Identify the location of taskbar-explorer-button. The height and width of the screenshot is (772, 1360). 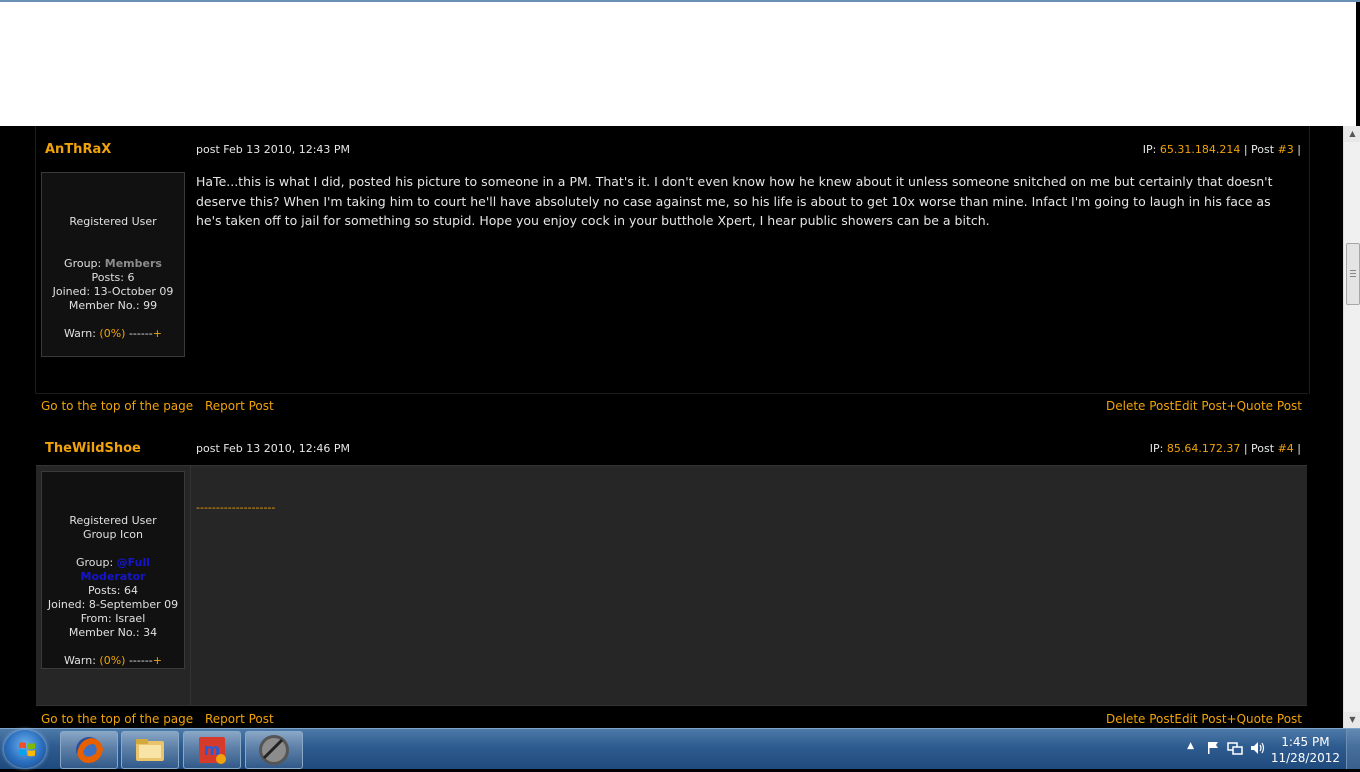
(150, 750).